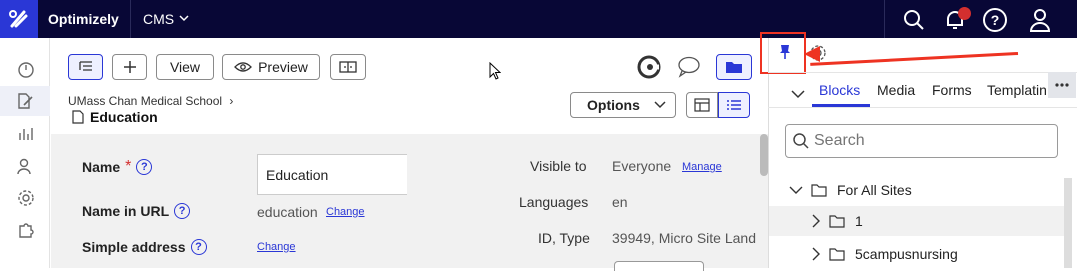 This screenshot has height=271, width=1077. Describe the element at coordinates (26, 198) in the screenshot. I see `settings-icon` at that location.